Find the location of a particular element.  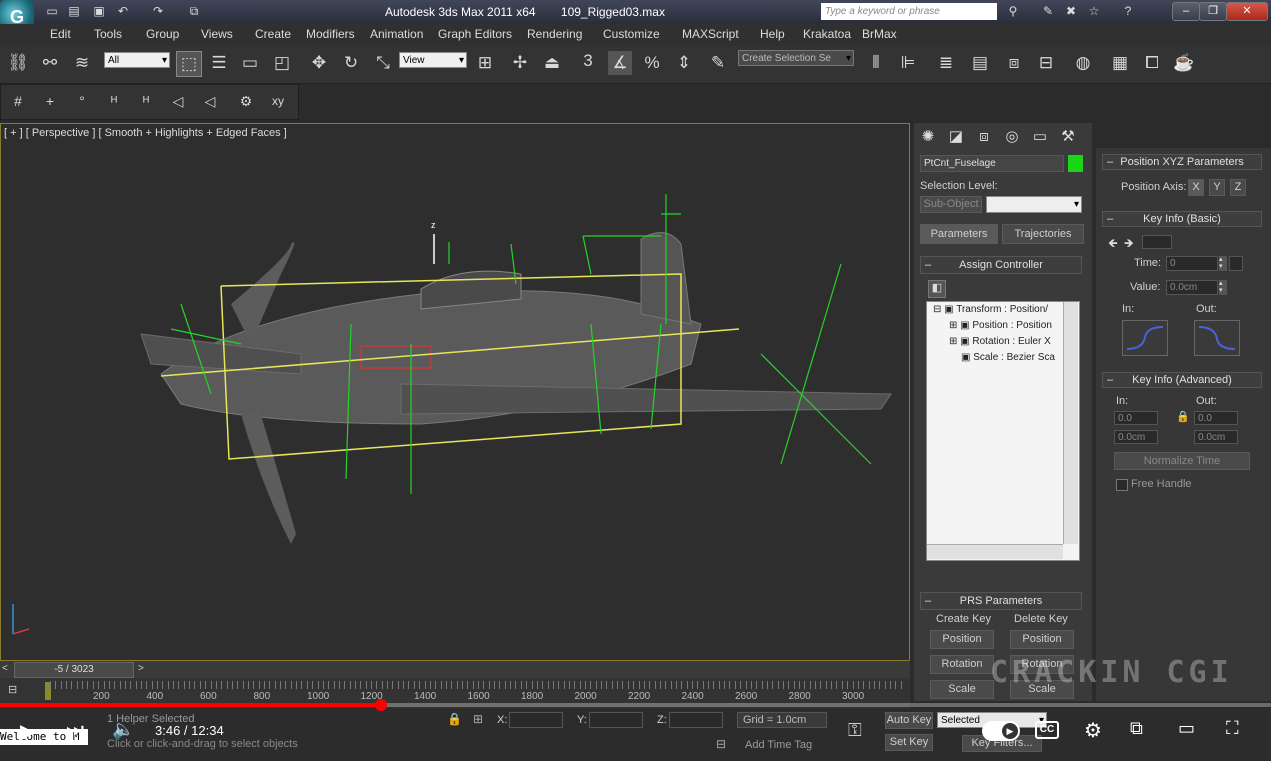

snap-axis-constraint-icon: xy is located at coordinates (278, 101).